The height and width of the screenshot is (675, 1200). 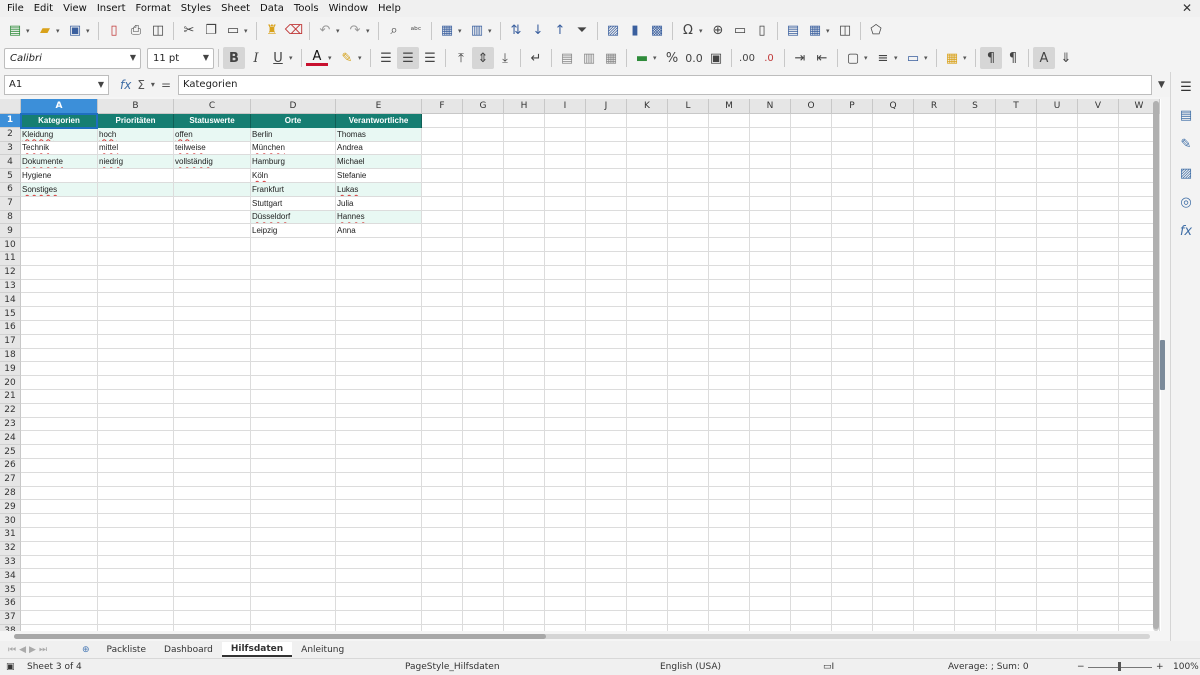 I want to click on undo-icon: ↶, so click(x=325, y=31).